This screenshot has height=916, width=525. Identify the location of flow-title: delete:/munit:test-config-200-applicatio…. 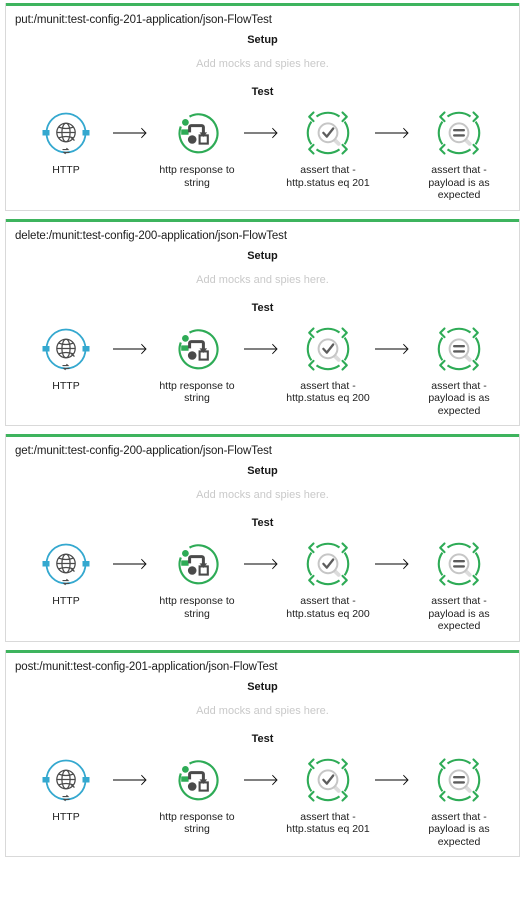
(263, 236).